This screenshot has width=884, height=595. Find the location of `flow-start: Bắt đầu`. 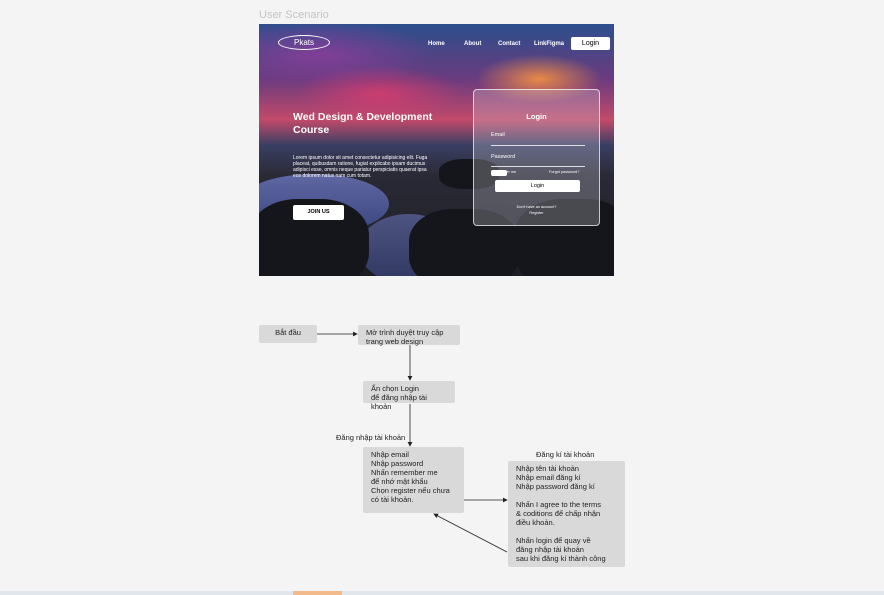

flow-start: Bắt đầu is located at coordinates (288, 334).